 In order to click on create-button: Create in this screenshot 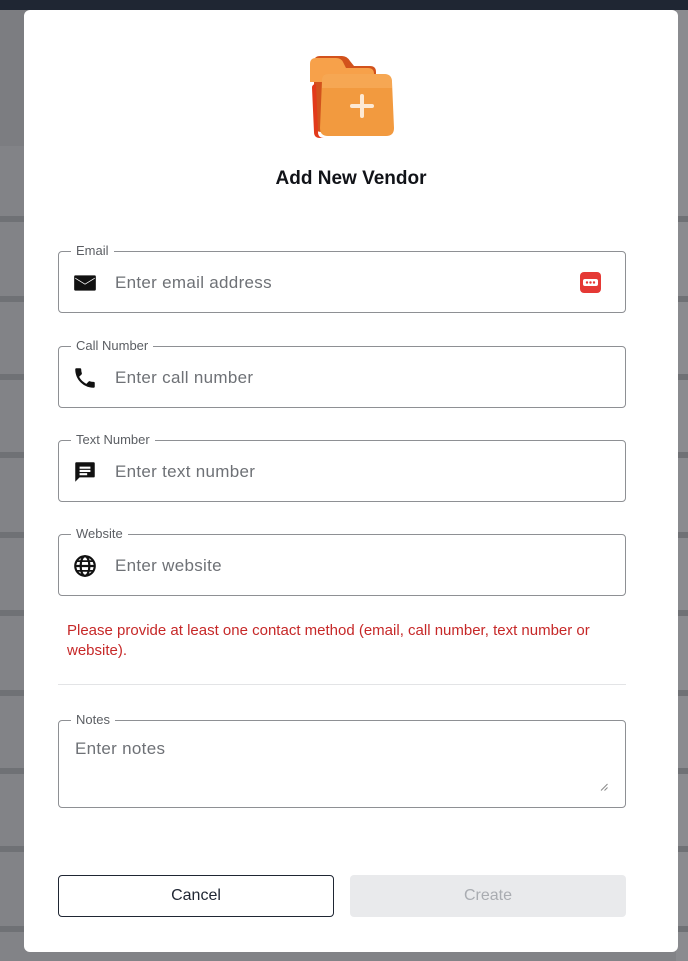, I will do `click(488, 896)`.